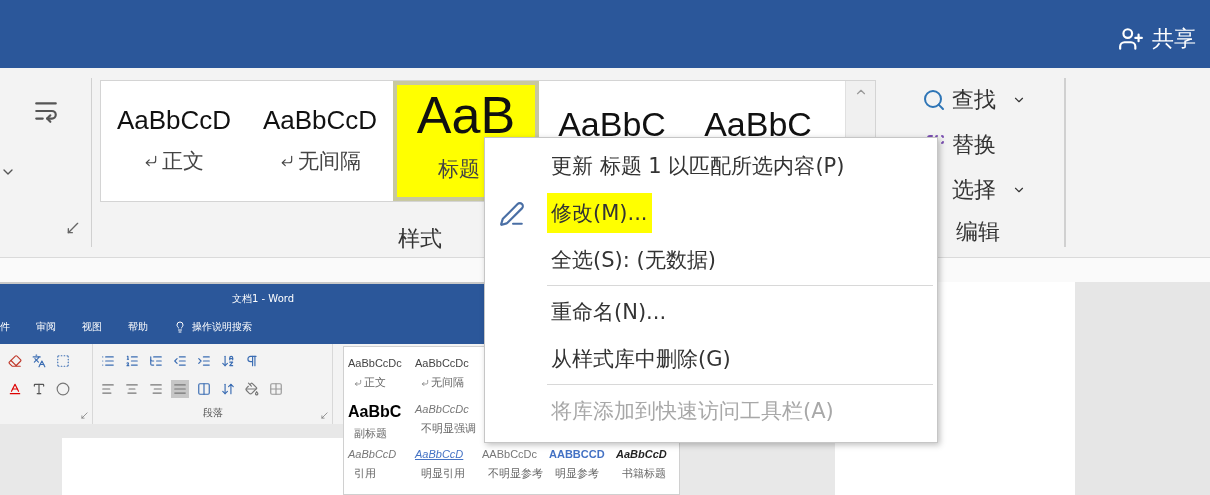  What do you see at coordinates (459, 169) in the screenshot?
I see `style-name: 标题` at bounding box center [459, 169].